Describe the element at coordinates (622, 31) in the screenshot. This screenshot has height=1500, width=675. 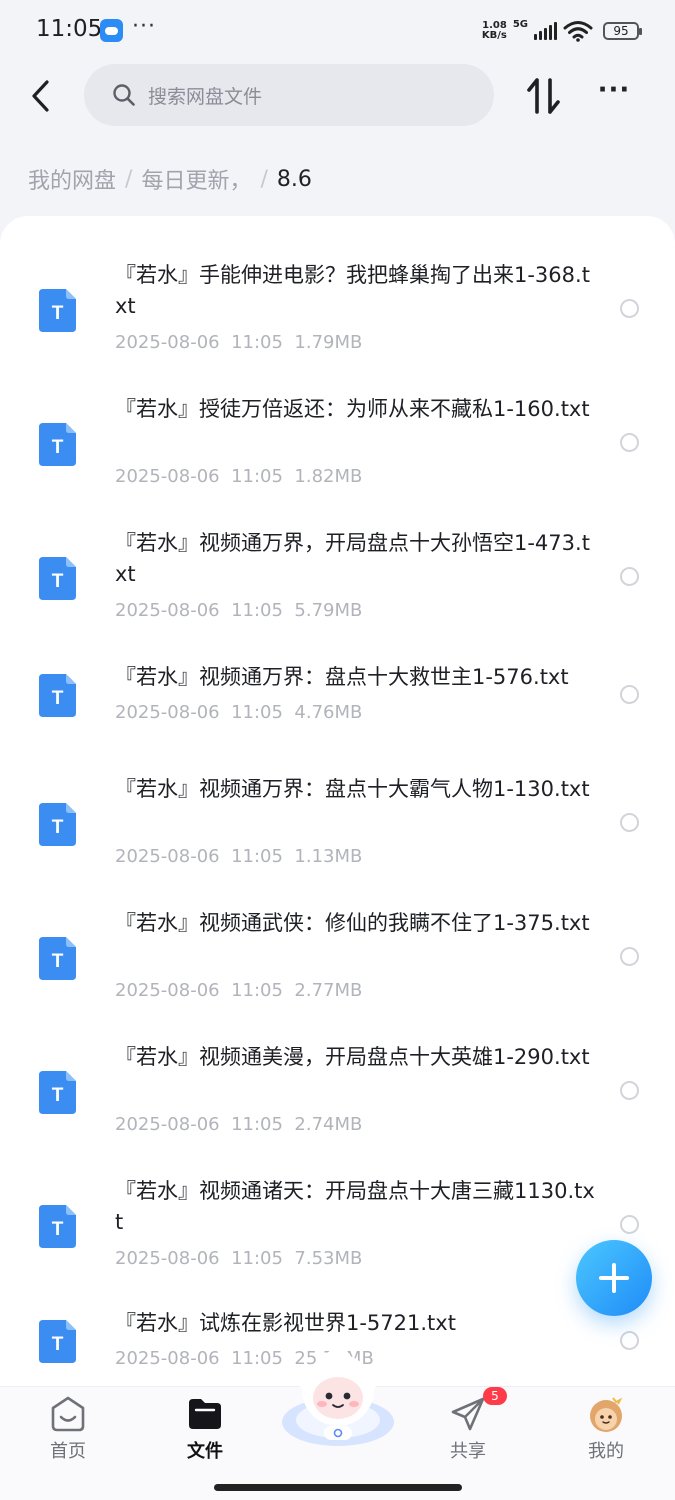
I see `battery-indicator: 95` at that location.